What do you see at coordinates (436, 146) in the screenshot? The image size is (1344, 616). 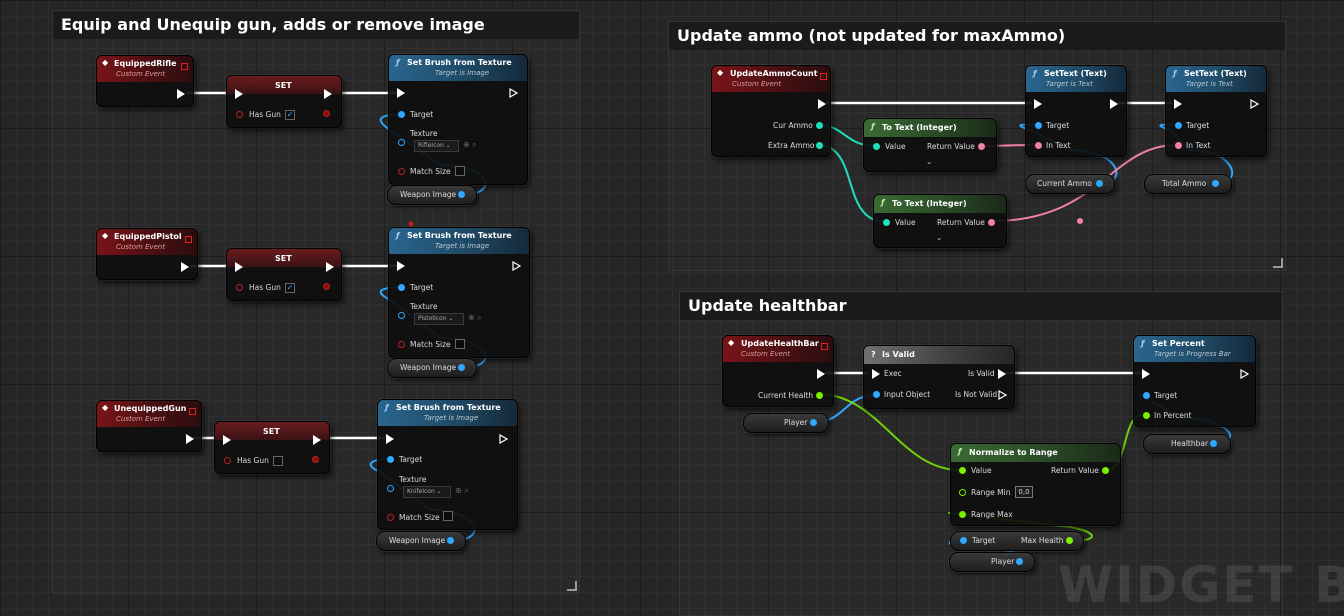 I see `texture-dropdown: RifleIcon ⌄` at bounding box center [436, 146].